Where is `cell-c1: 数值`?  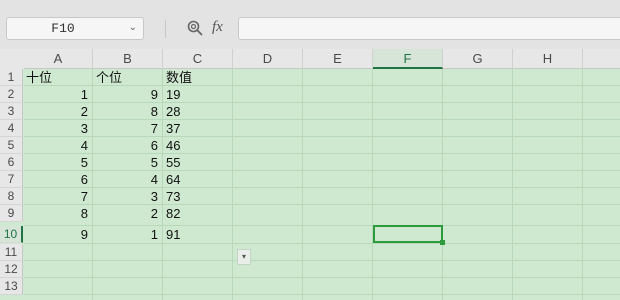
cell-c1: 数值 is located at coordinates (198, 77).